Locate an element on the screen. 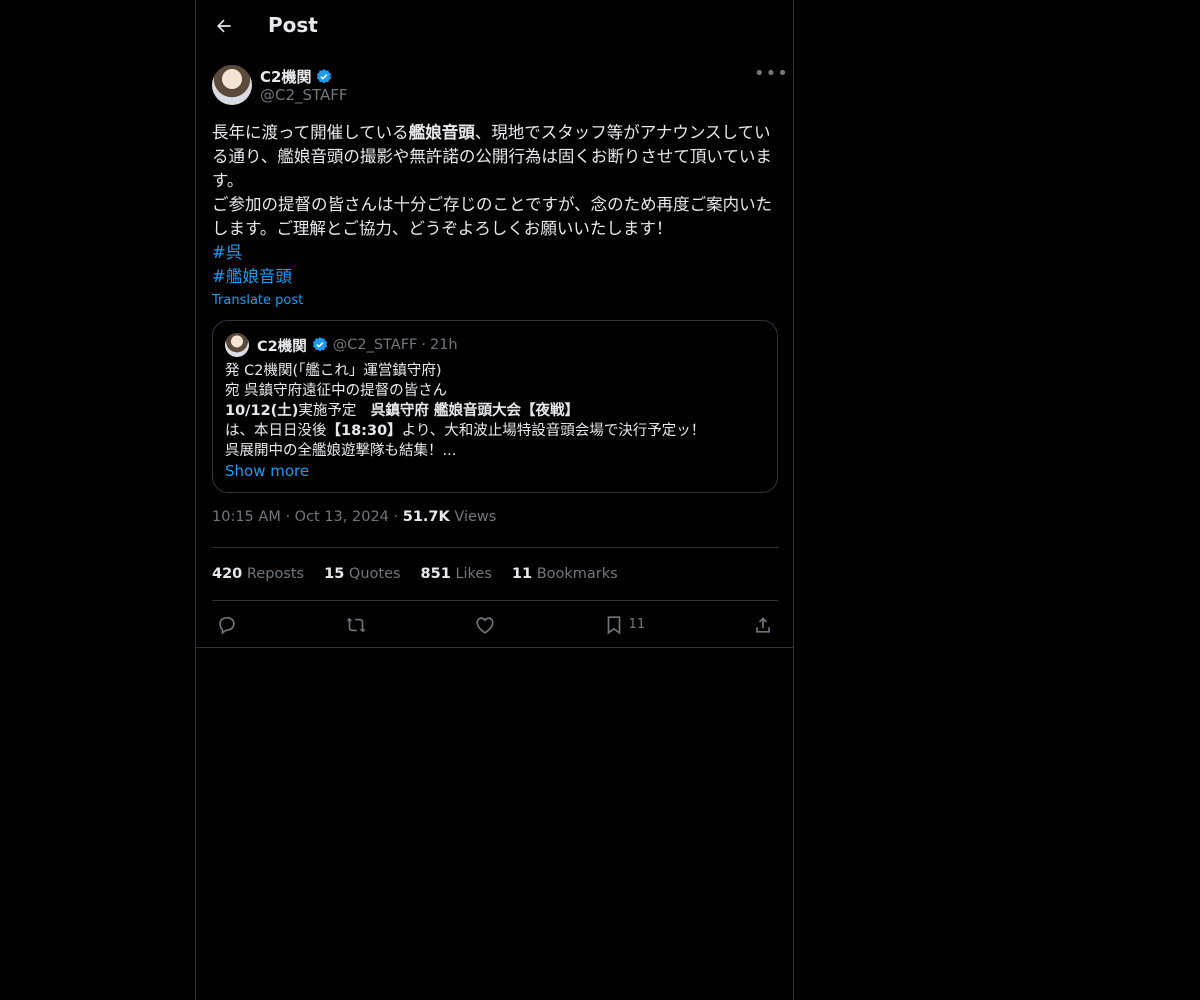 Image resolution: width=1200 pixels, height=1000 pixels. like-button is located at coordinates (485, 625).